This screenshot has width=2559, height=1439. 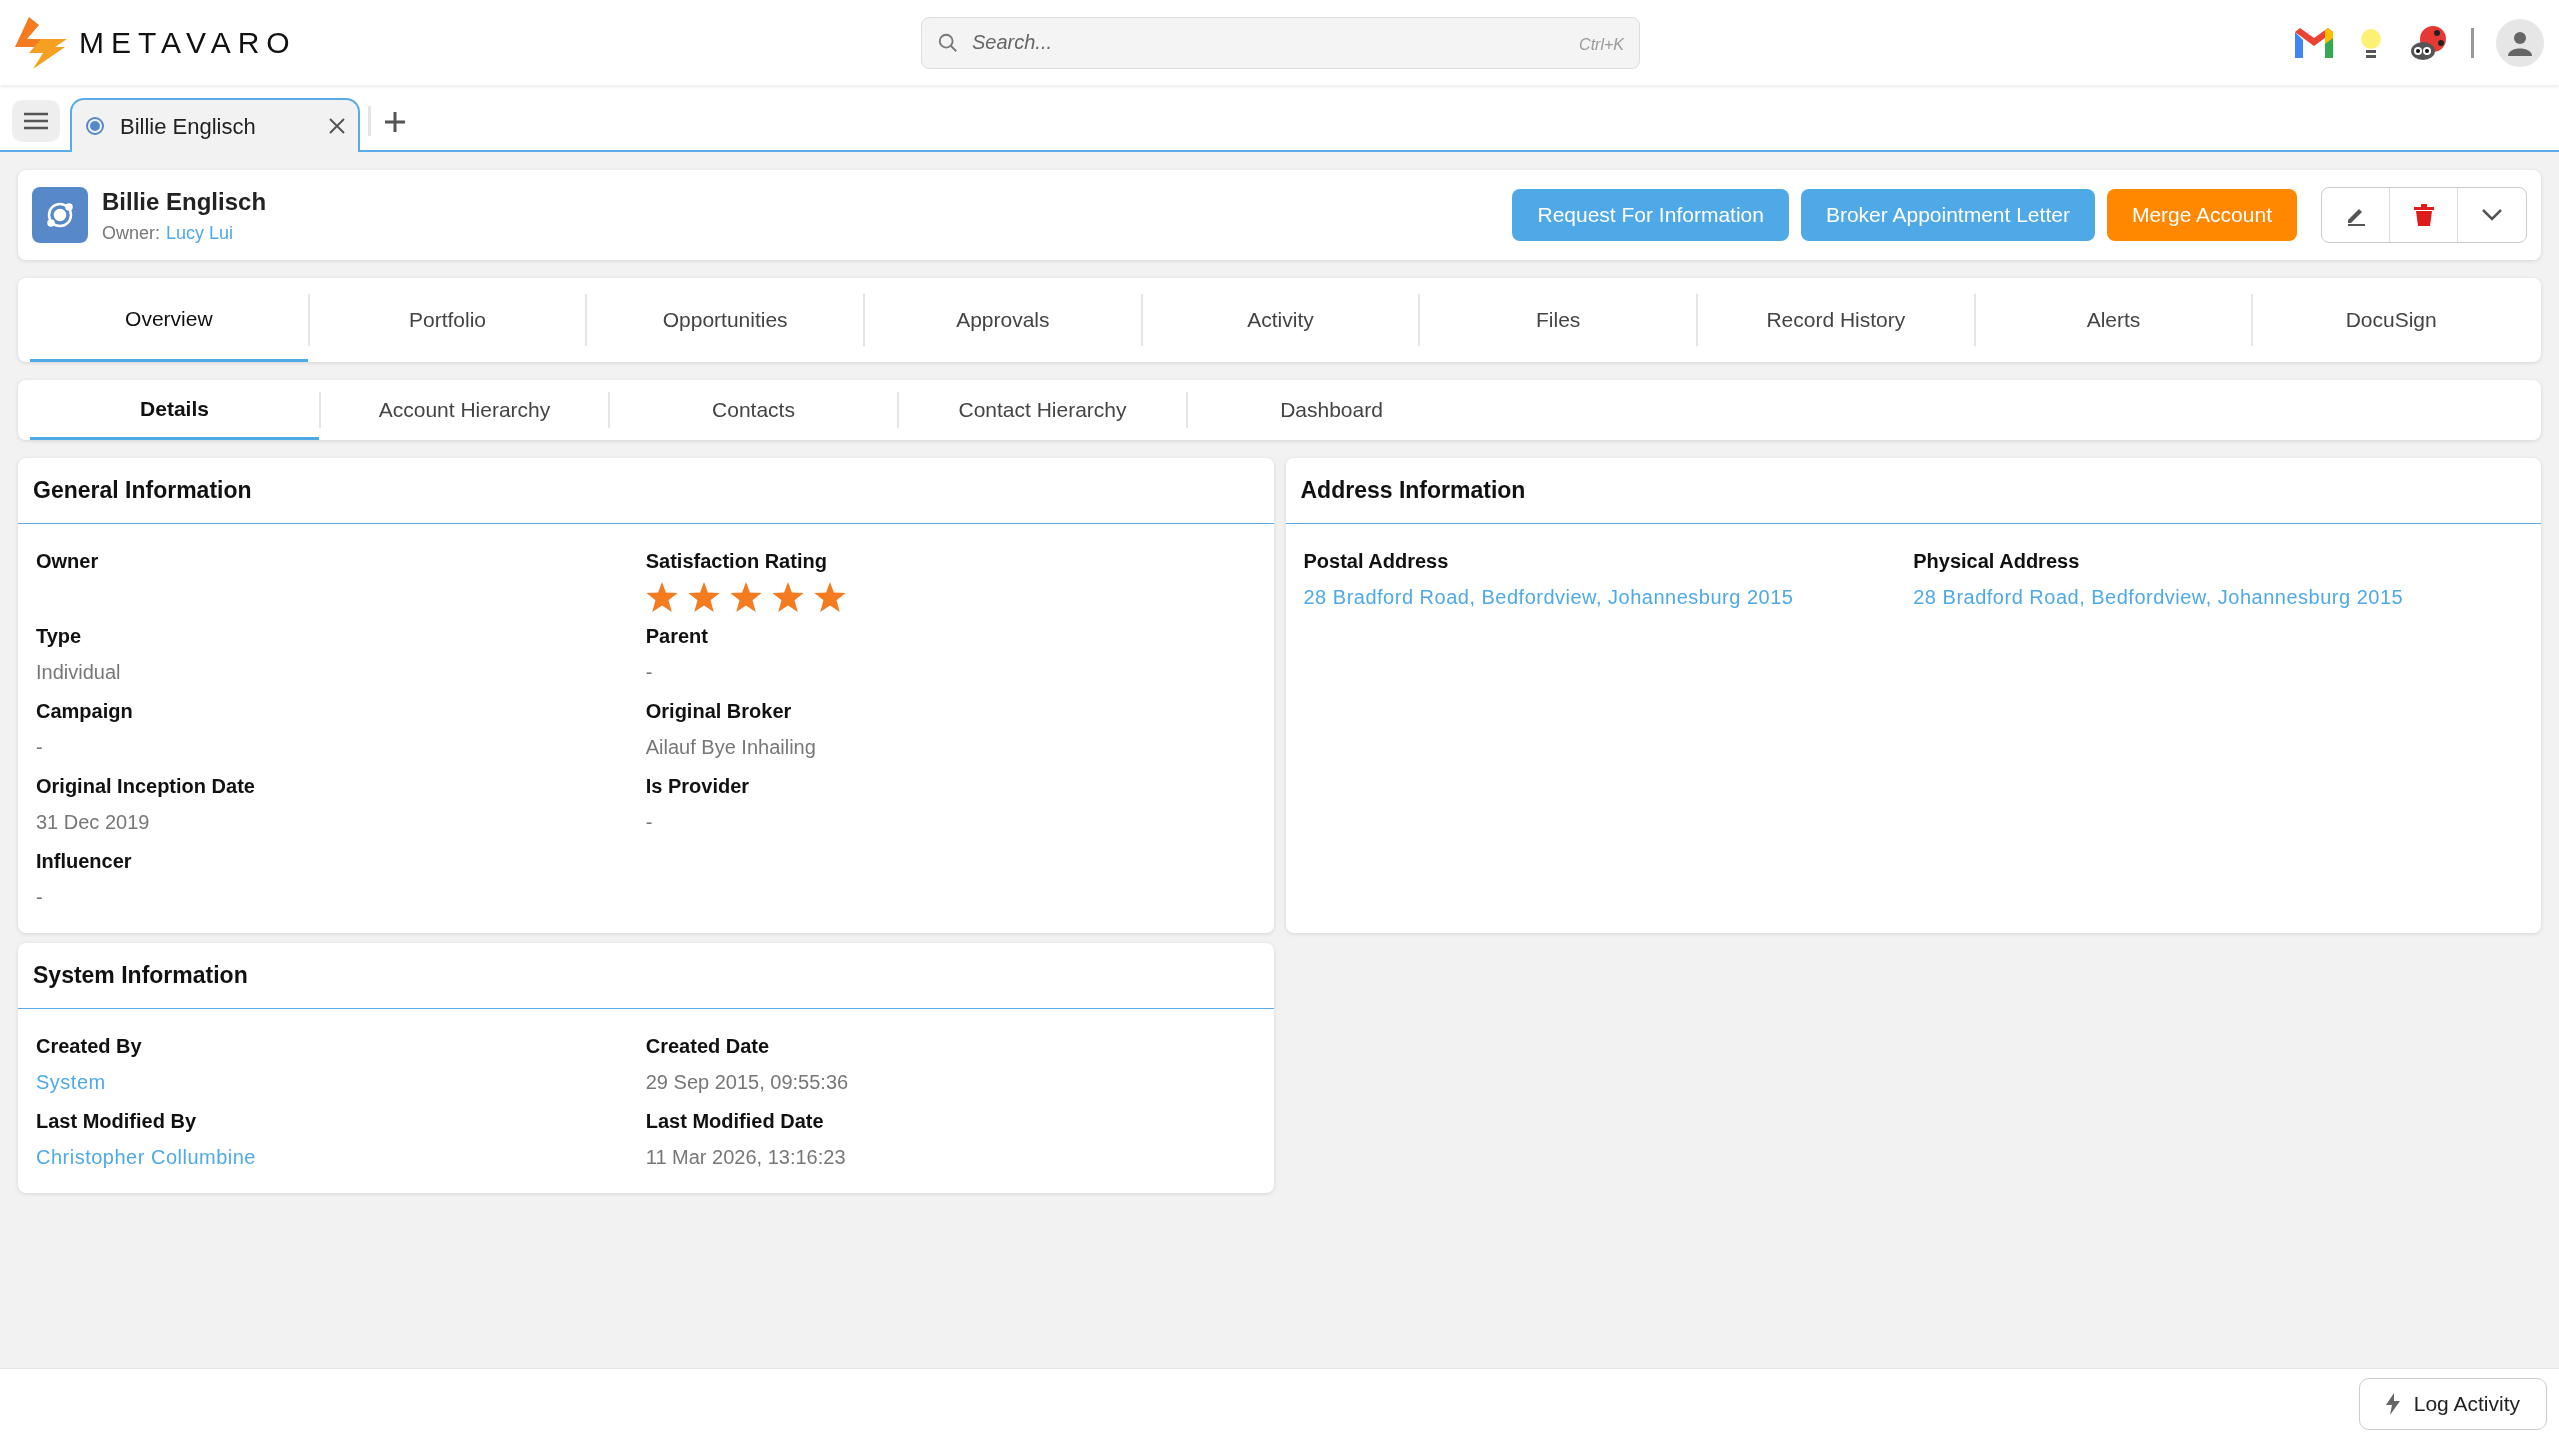 What do you see at coordinates (464, 410) in the screenshot?
I see `sub-tab: Account Hierarchy` at bounding box center [464, 410].